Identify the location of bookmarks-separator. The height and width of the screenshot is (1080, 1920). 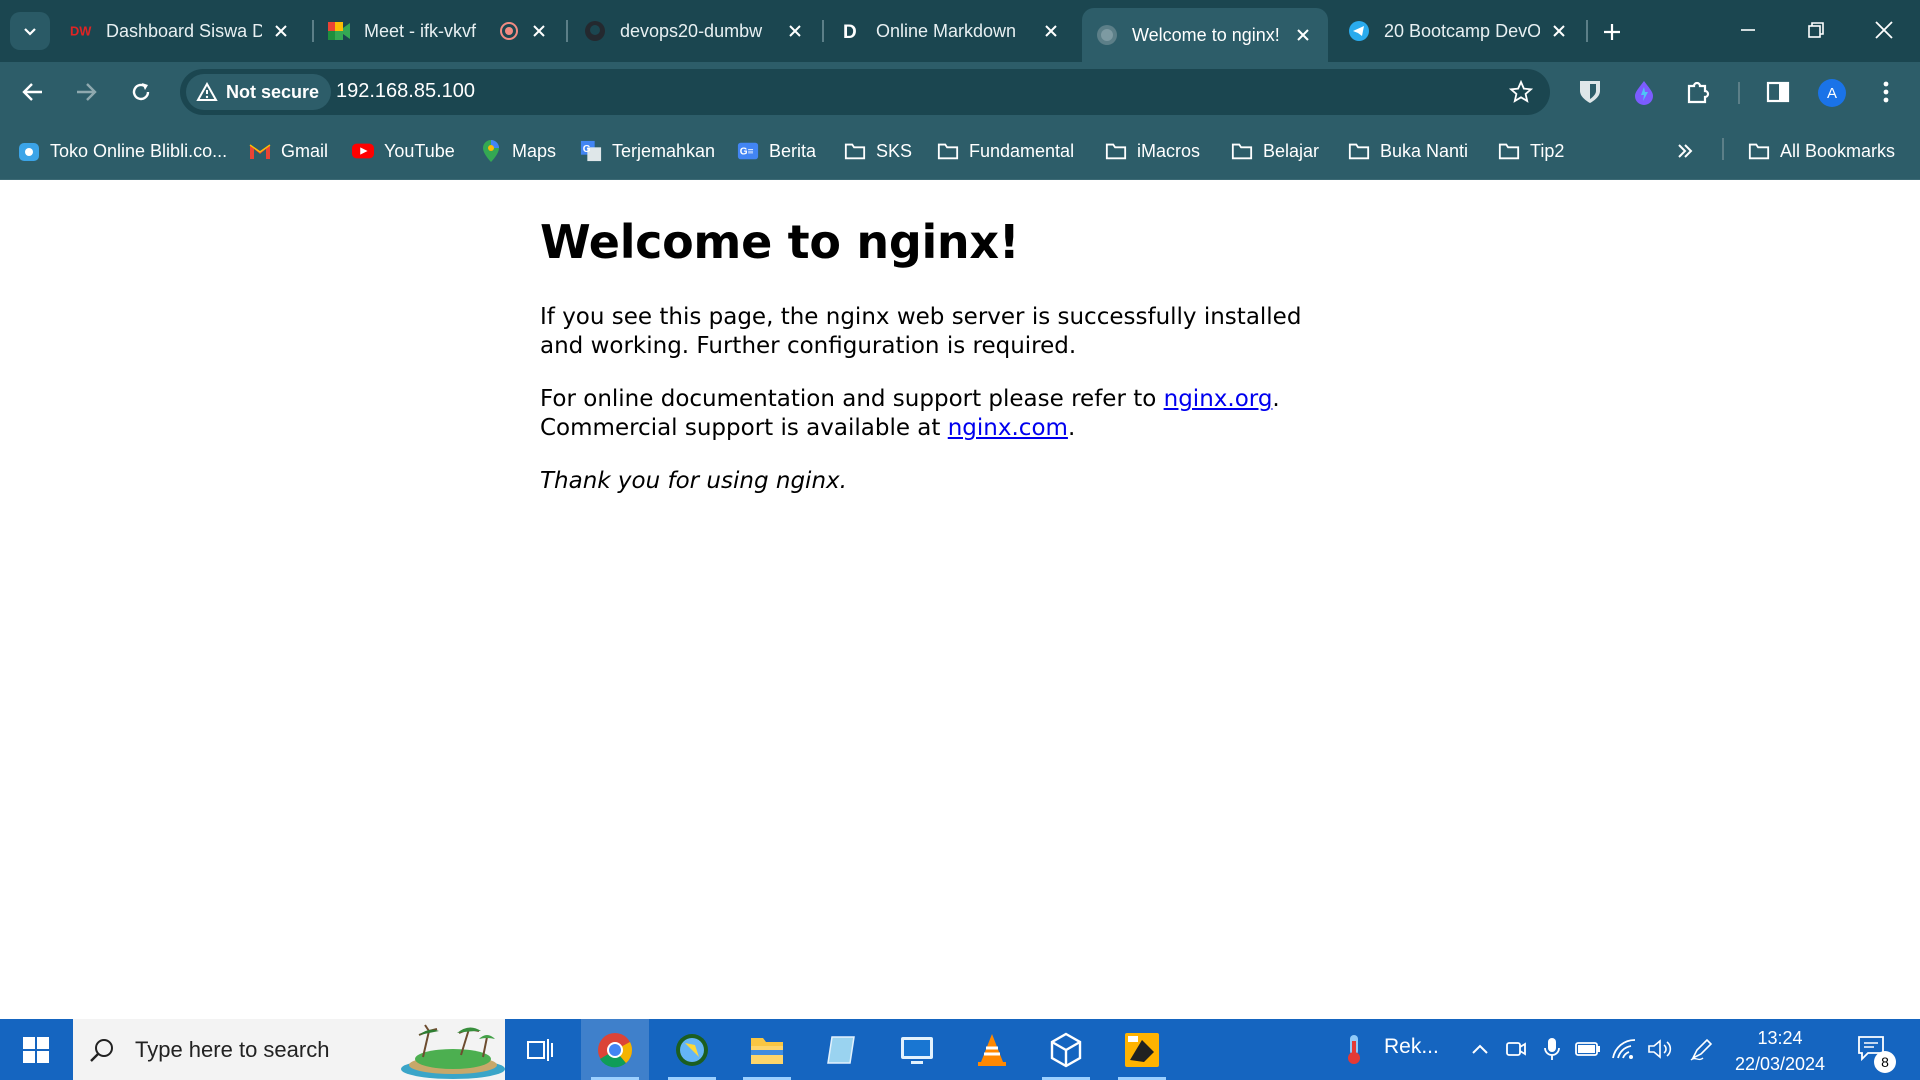
(1723, 149).